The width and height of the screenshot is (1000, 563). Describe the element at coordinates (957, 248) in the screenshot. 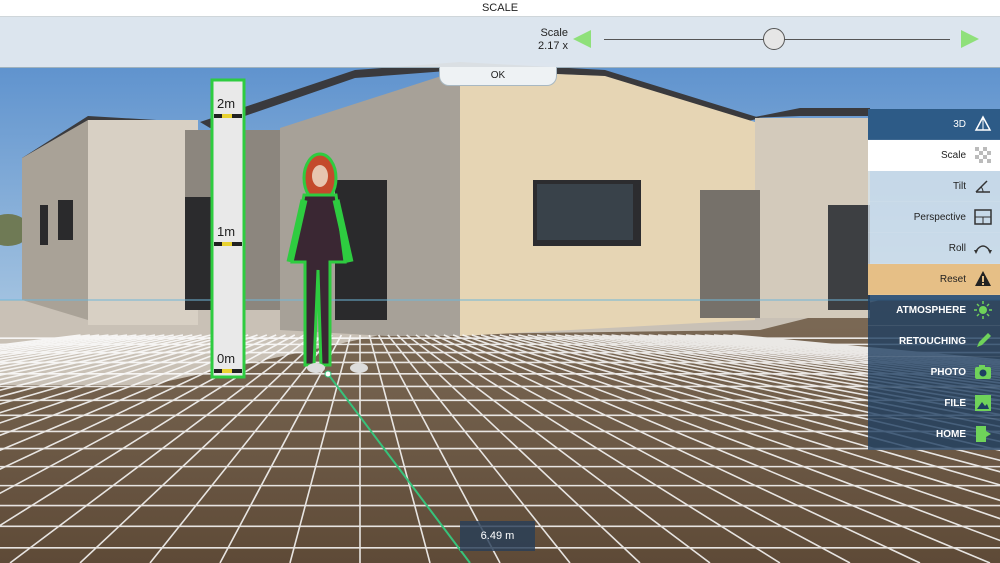

I see `tool-label: Roll` at that location.